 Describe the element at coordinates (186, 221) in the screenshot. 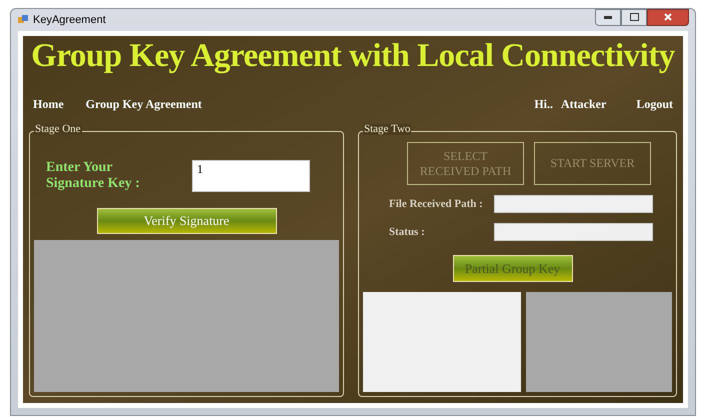

I see `action-button: Verify Signature` at that location.